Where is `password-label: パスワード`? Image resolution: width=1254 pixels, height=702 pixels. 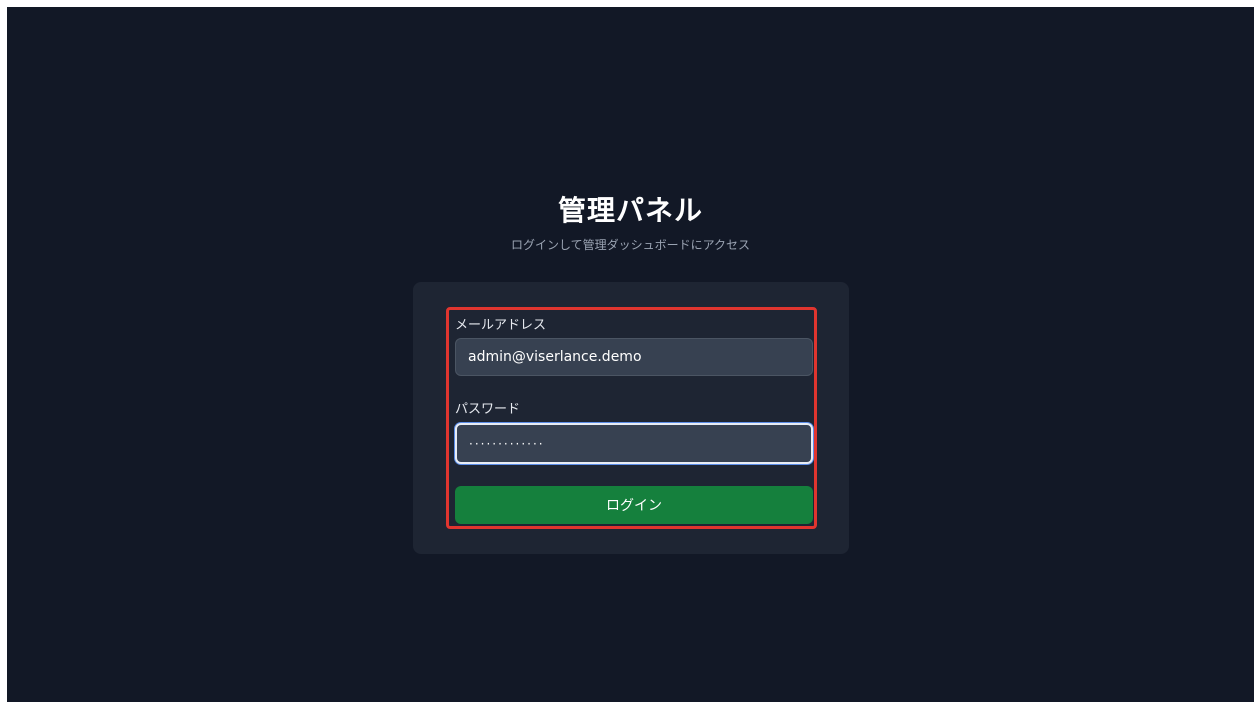
password-label: パスワード is located at coordinates (488, 409).